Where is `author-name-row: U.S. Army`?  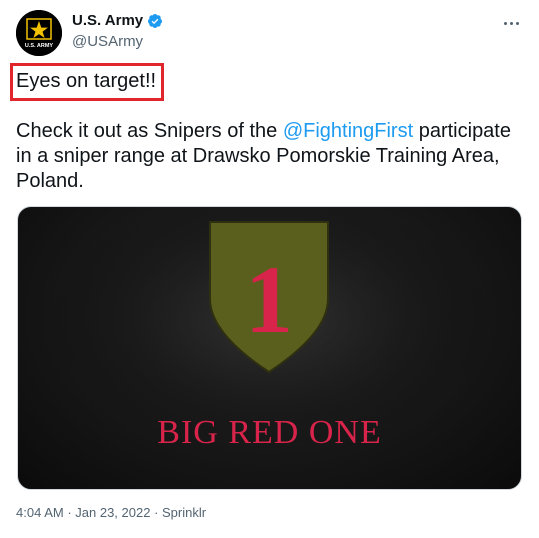 author-name-row: U.S. Army is located at coordinates (117, 20).